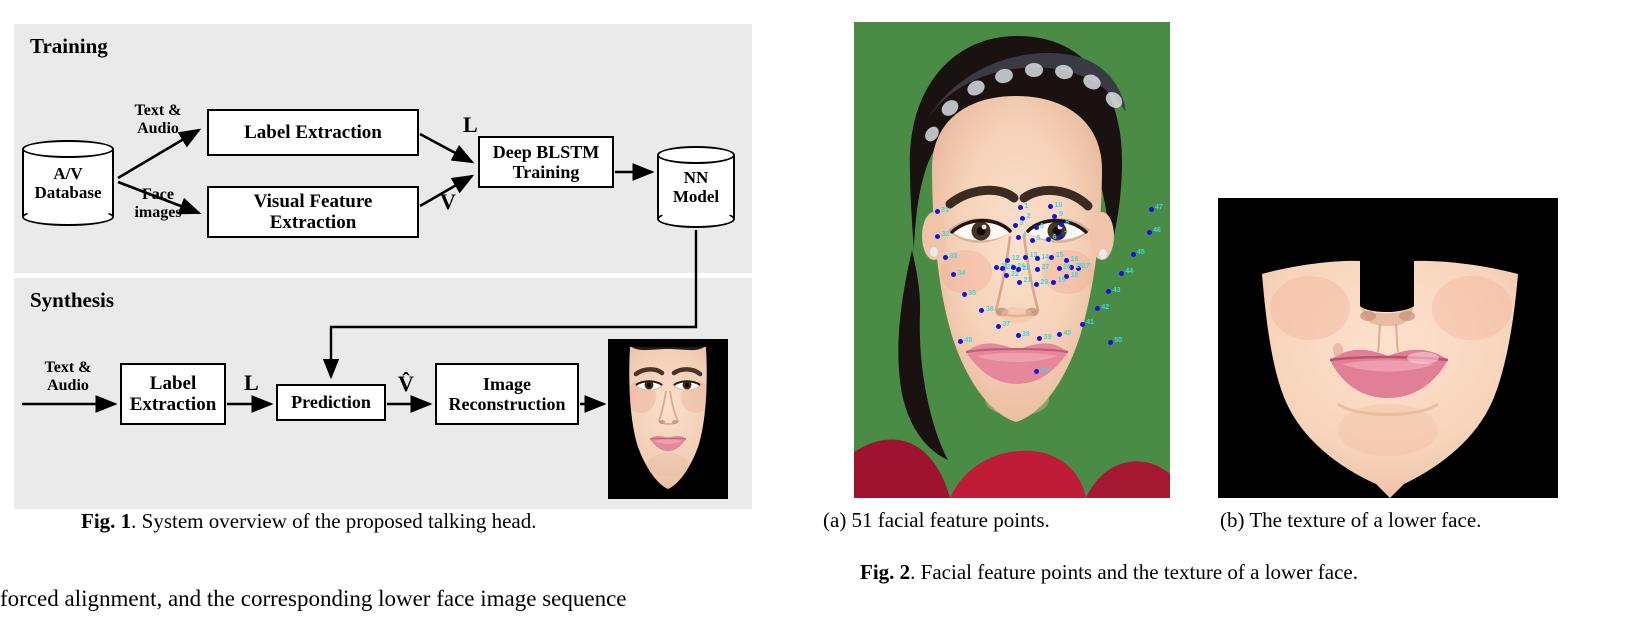 Image resolution: width=1629 pixels, height=623 pixels. What do you see at coordinates (406, 383) in the screenshot?
I see `edge-label-v-hat: V̂` at bounding box center [406, 383].